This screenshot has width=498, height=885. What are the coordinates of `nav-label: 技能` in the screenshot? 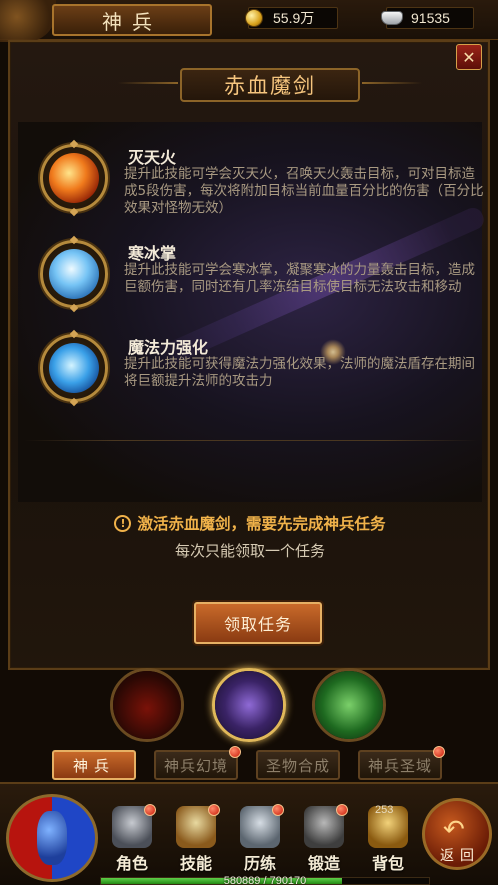 It's located at (195, 863).